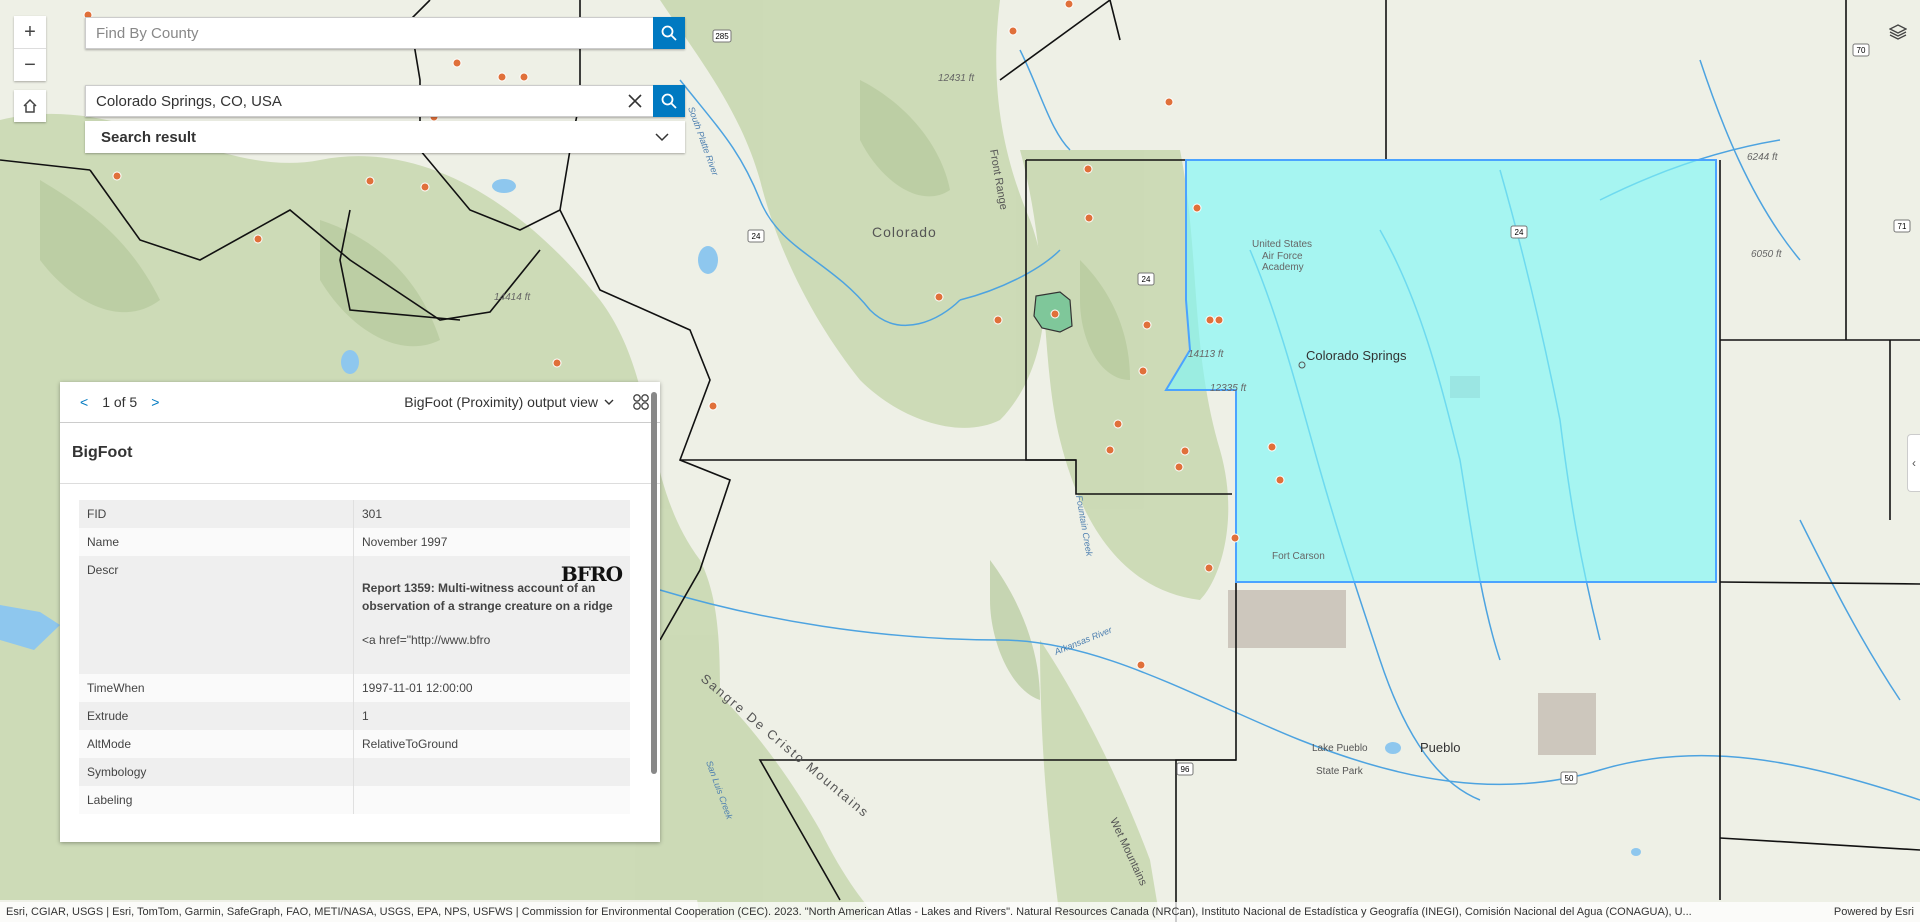  Describe the element at coordinates (1340, 771) in the screenshot. I see `label-lake-pueblo-2: State Park` at that location.